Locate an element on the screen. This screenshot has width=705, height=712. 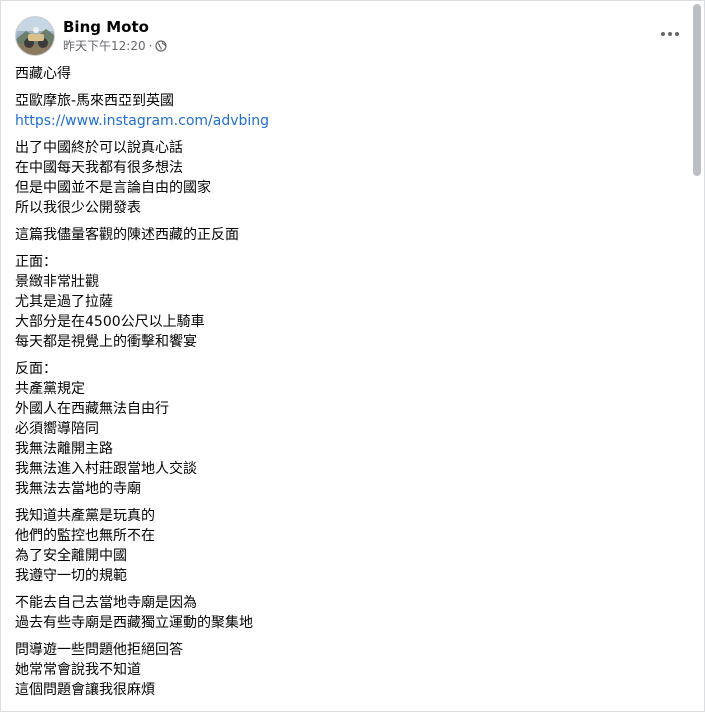
avatar is located at coordinates (35, 36).